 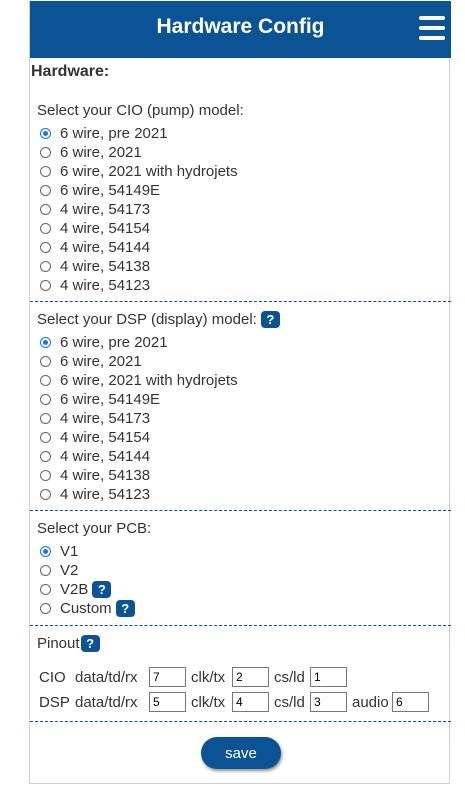 I want to click on dsp-model-label: Select your DSP (display) model:?, so click(x=158, y=319).